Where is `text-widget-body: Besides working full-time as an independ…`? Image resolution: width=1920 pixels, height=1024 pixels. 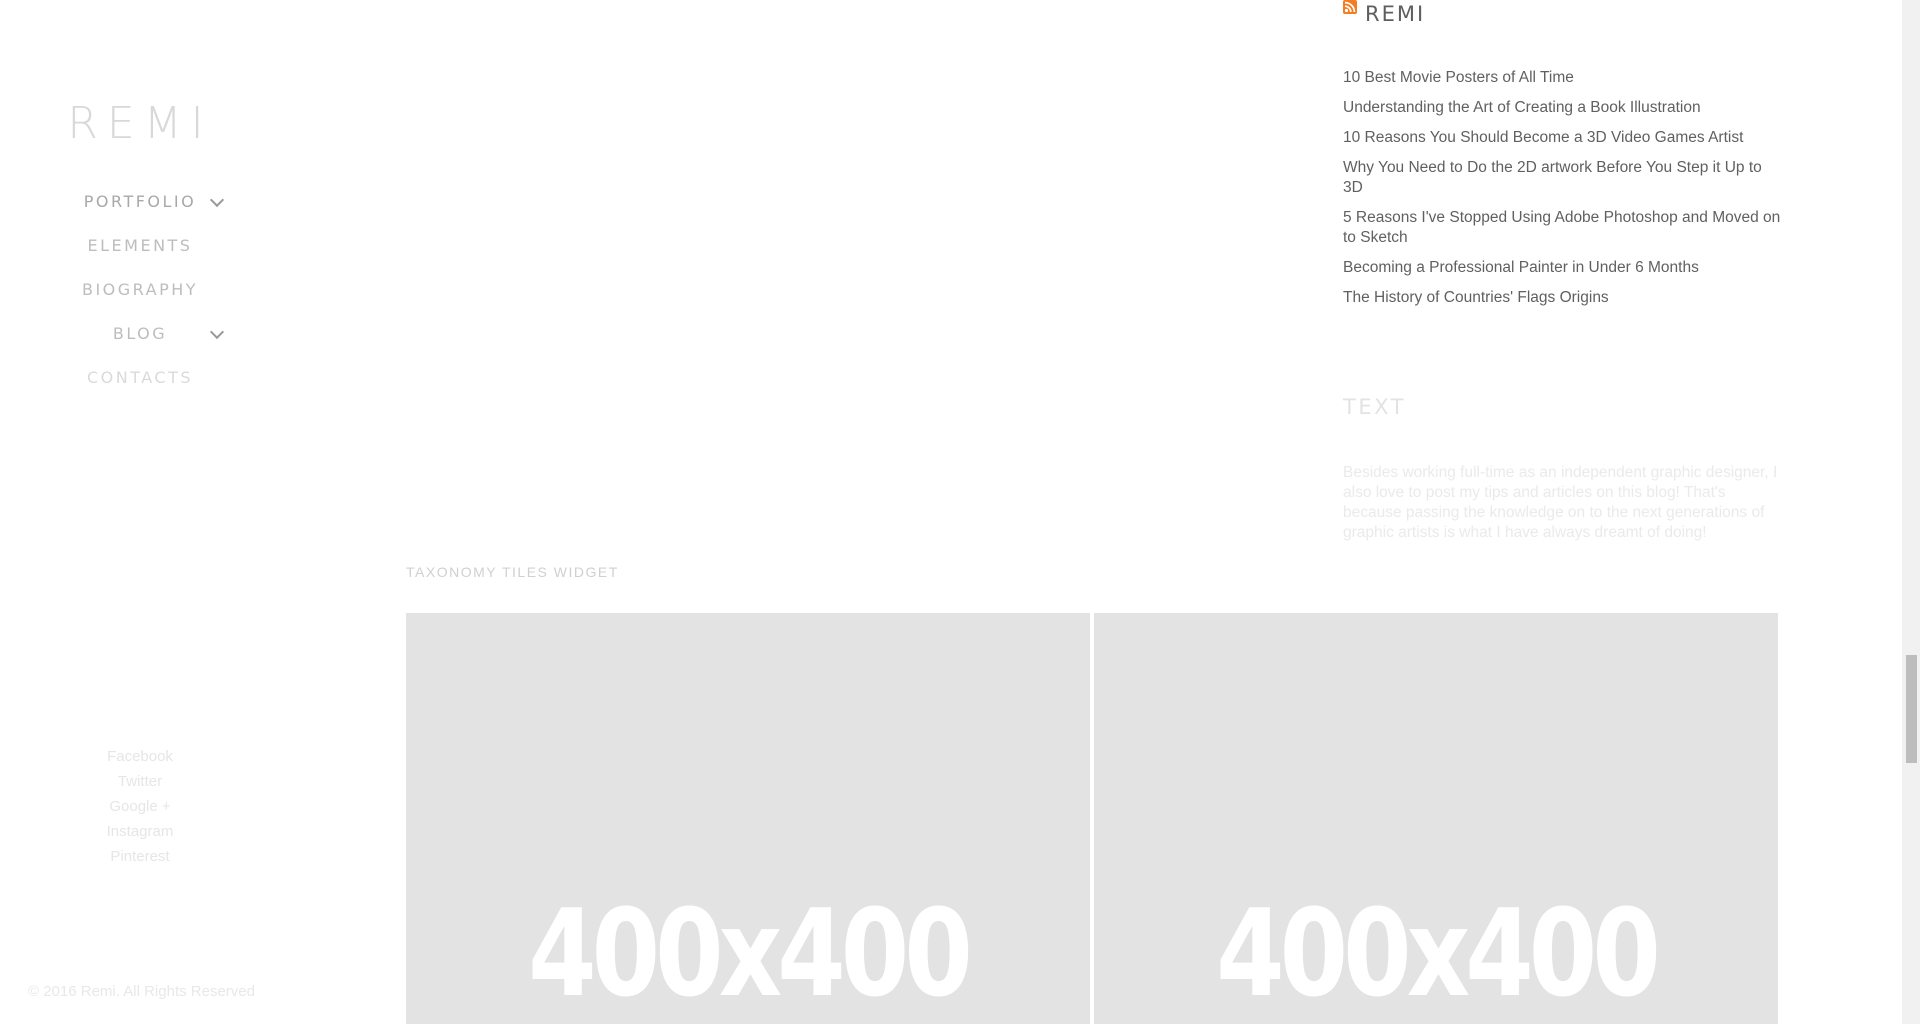
text-widget-body: Besides working full-time as an independ… is located at coordinates (1560, 502).